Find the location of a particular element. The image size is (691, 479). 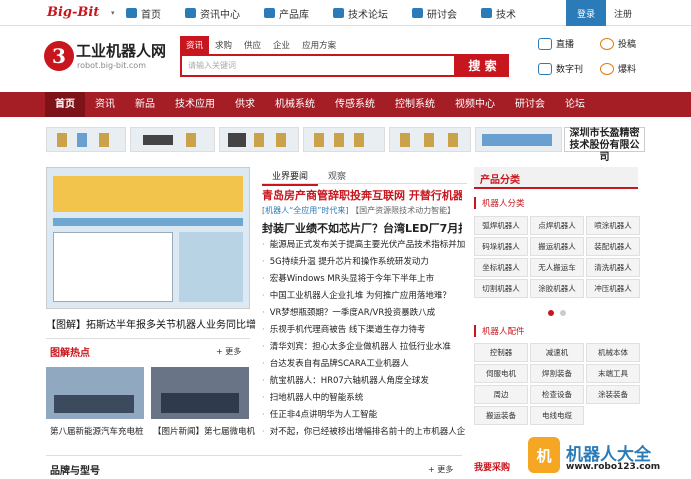

submit-icon is located at coordinates (607, 43).